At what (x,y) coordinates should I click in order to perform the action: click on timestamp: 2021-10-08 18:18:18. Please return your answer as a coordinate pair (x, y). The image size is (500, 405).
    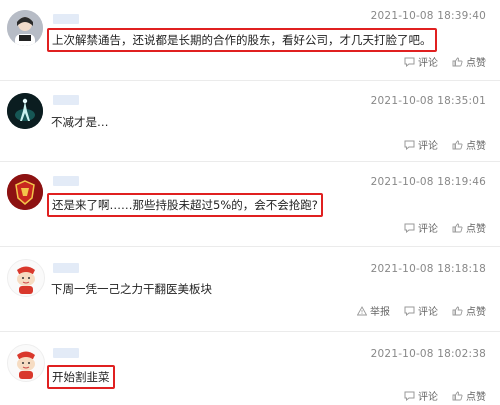
    Looking at the image, I should click on (428, 269).